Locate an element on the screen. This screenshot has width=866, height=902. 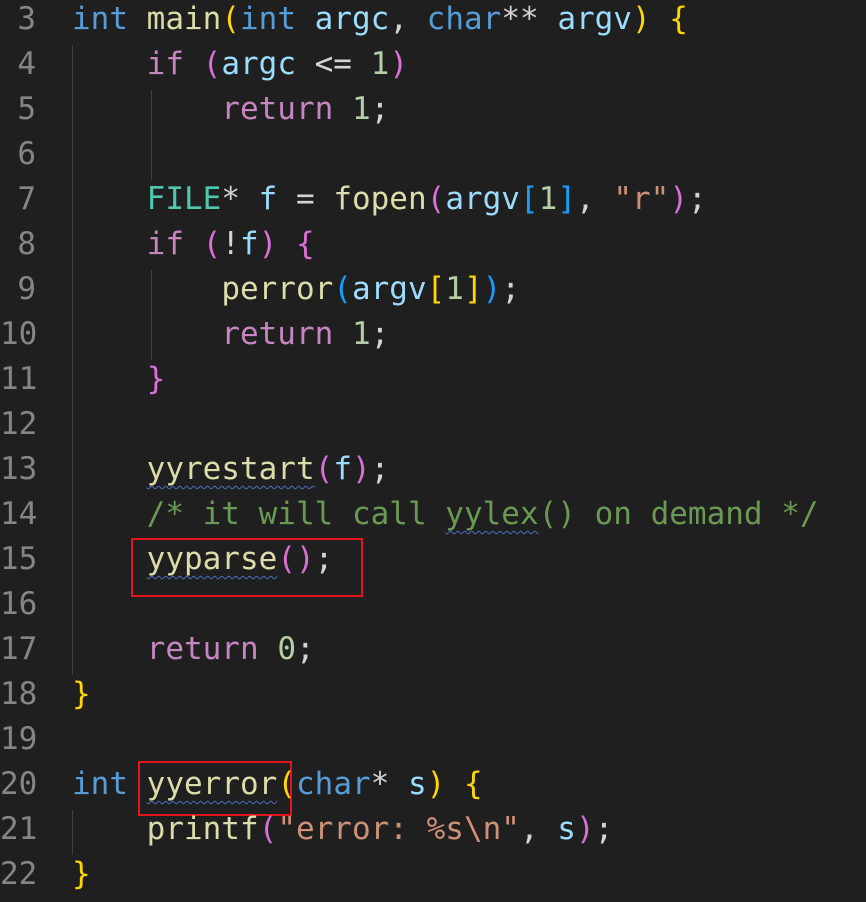
line-number: 4 is located at coordinates (26, 64).